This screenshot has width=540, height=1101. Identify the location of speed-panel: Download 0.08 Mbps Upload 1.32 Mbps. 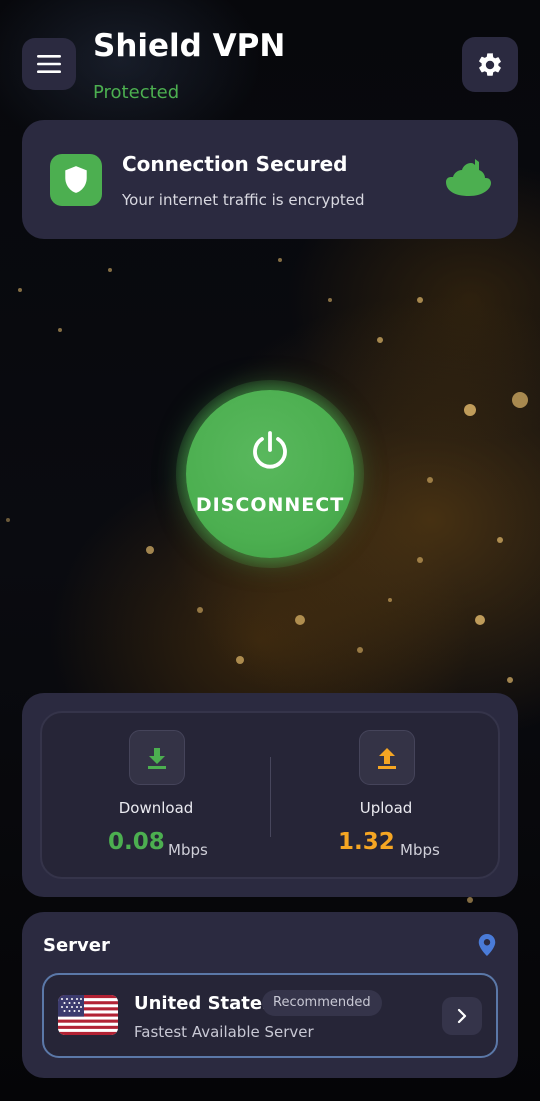
(270, 795).